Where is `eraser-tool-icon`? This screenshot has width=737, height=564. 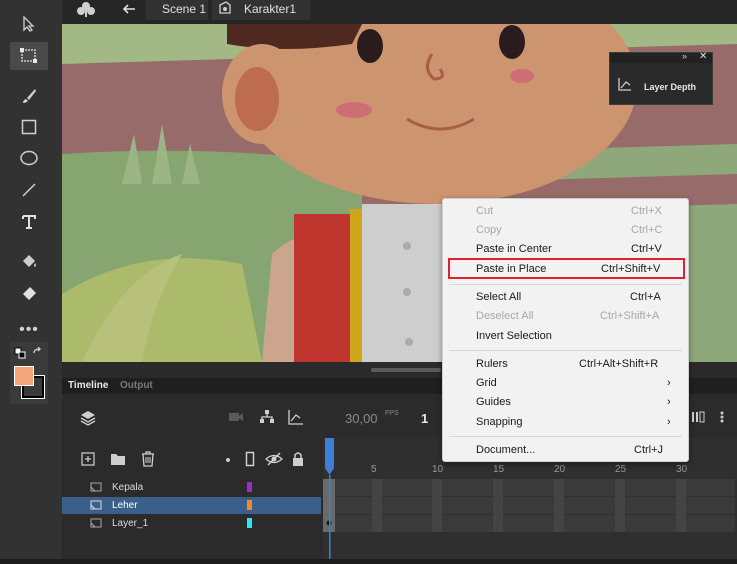
eraser-tool-icon is located at coordinates (29, 294).